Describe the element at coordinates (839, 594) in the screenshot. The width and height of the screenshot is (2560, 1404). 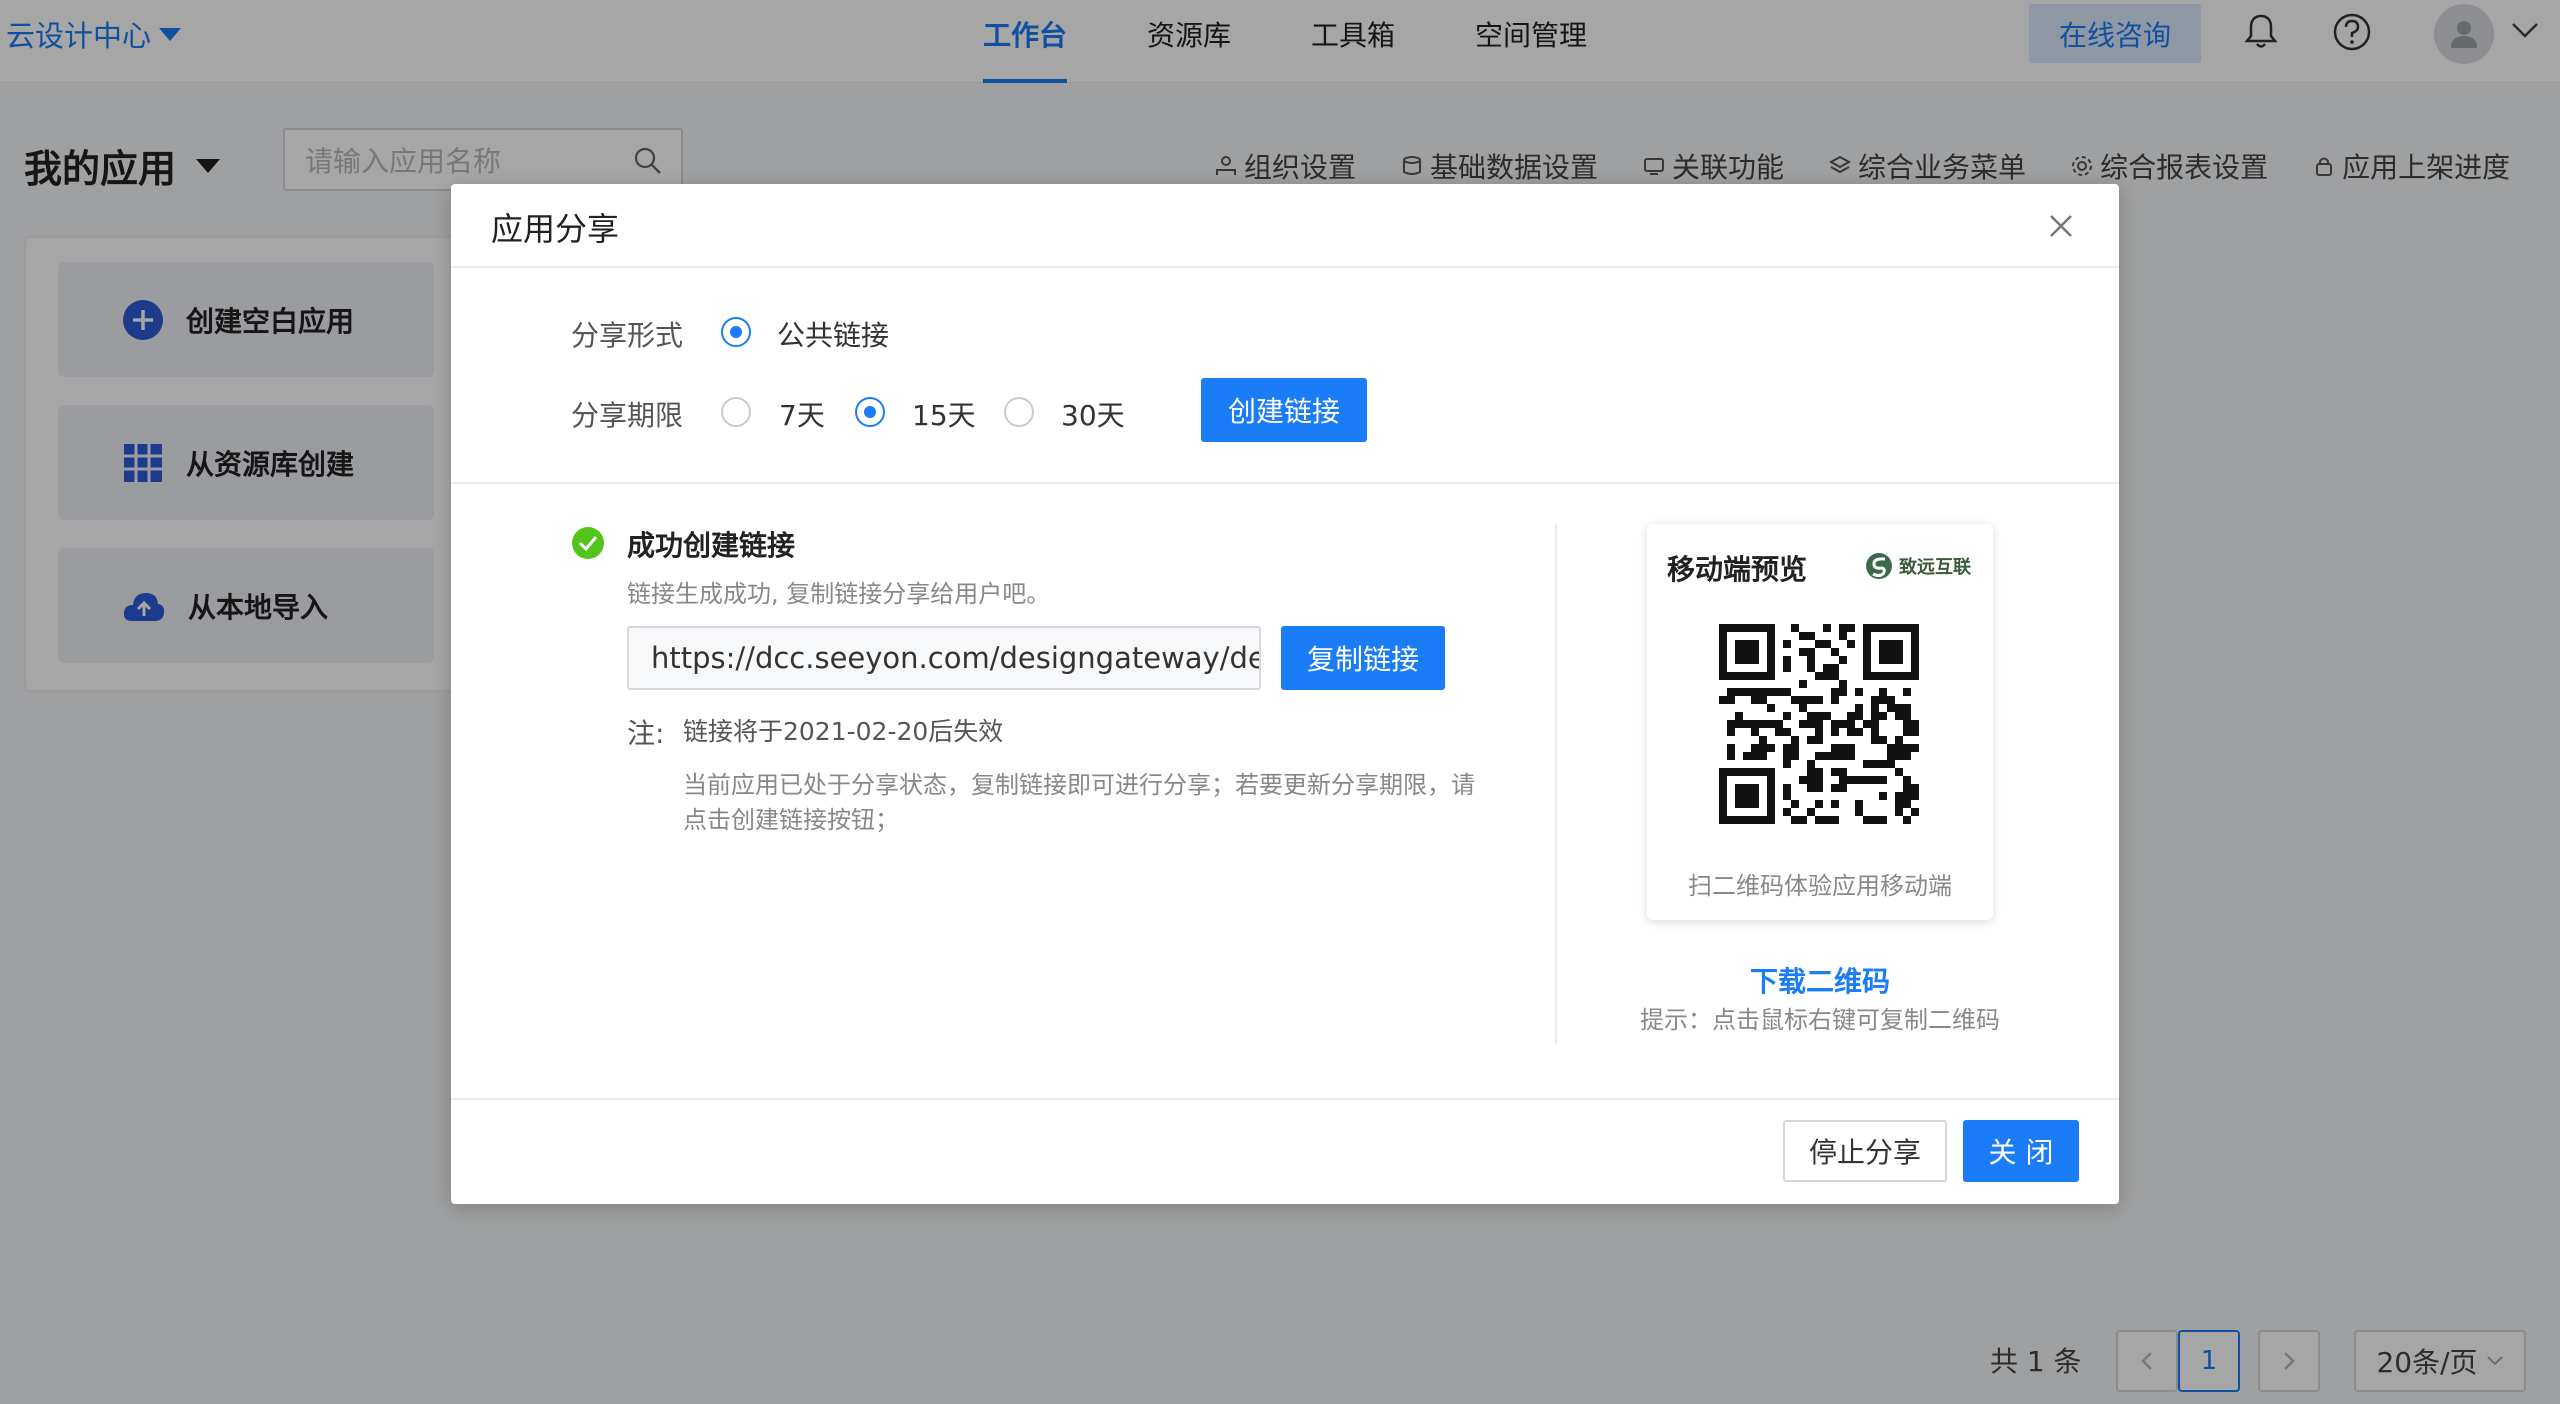
I see `success-subtitle: 链接生成成功, 复制链接分享给用户吧。` at that location.